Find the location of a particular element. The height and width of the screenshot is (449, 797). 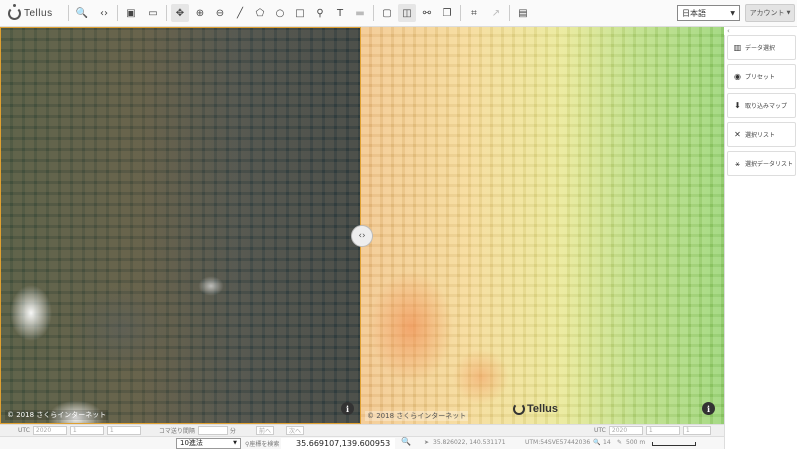

tools-icon: ✕ is located at coordinates (737, 134).